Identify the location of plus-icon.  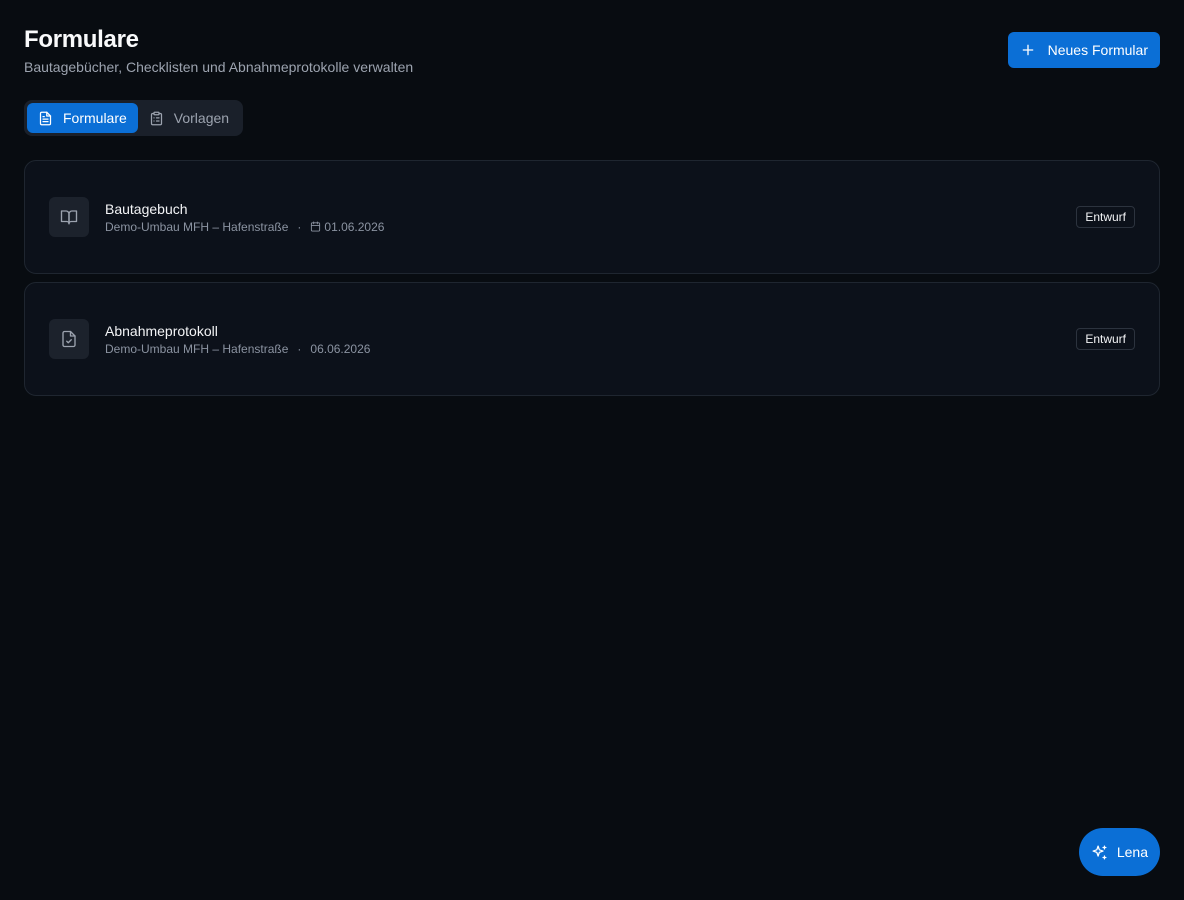
(1027, 50).